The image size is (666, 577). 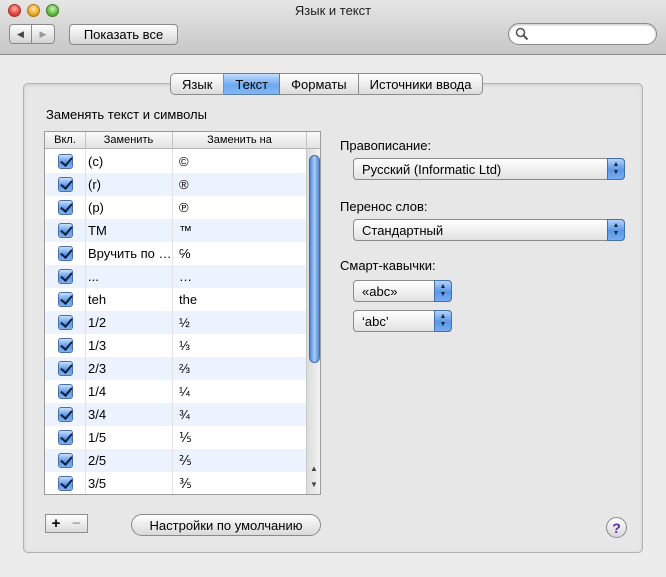 I want to click on tab-bar: Язык Текст Форматы Источники ввода, so click(x=327, y=84).